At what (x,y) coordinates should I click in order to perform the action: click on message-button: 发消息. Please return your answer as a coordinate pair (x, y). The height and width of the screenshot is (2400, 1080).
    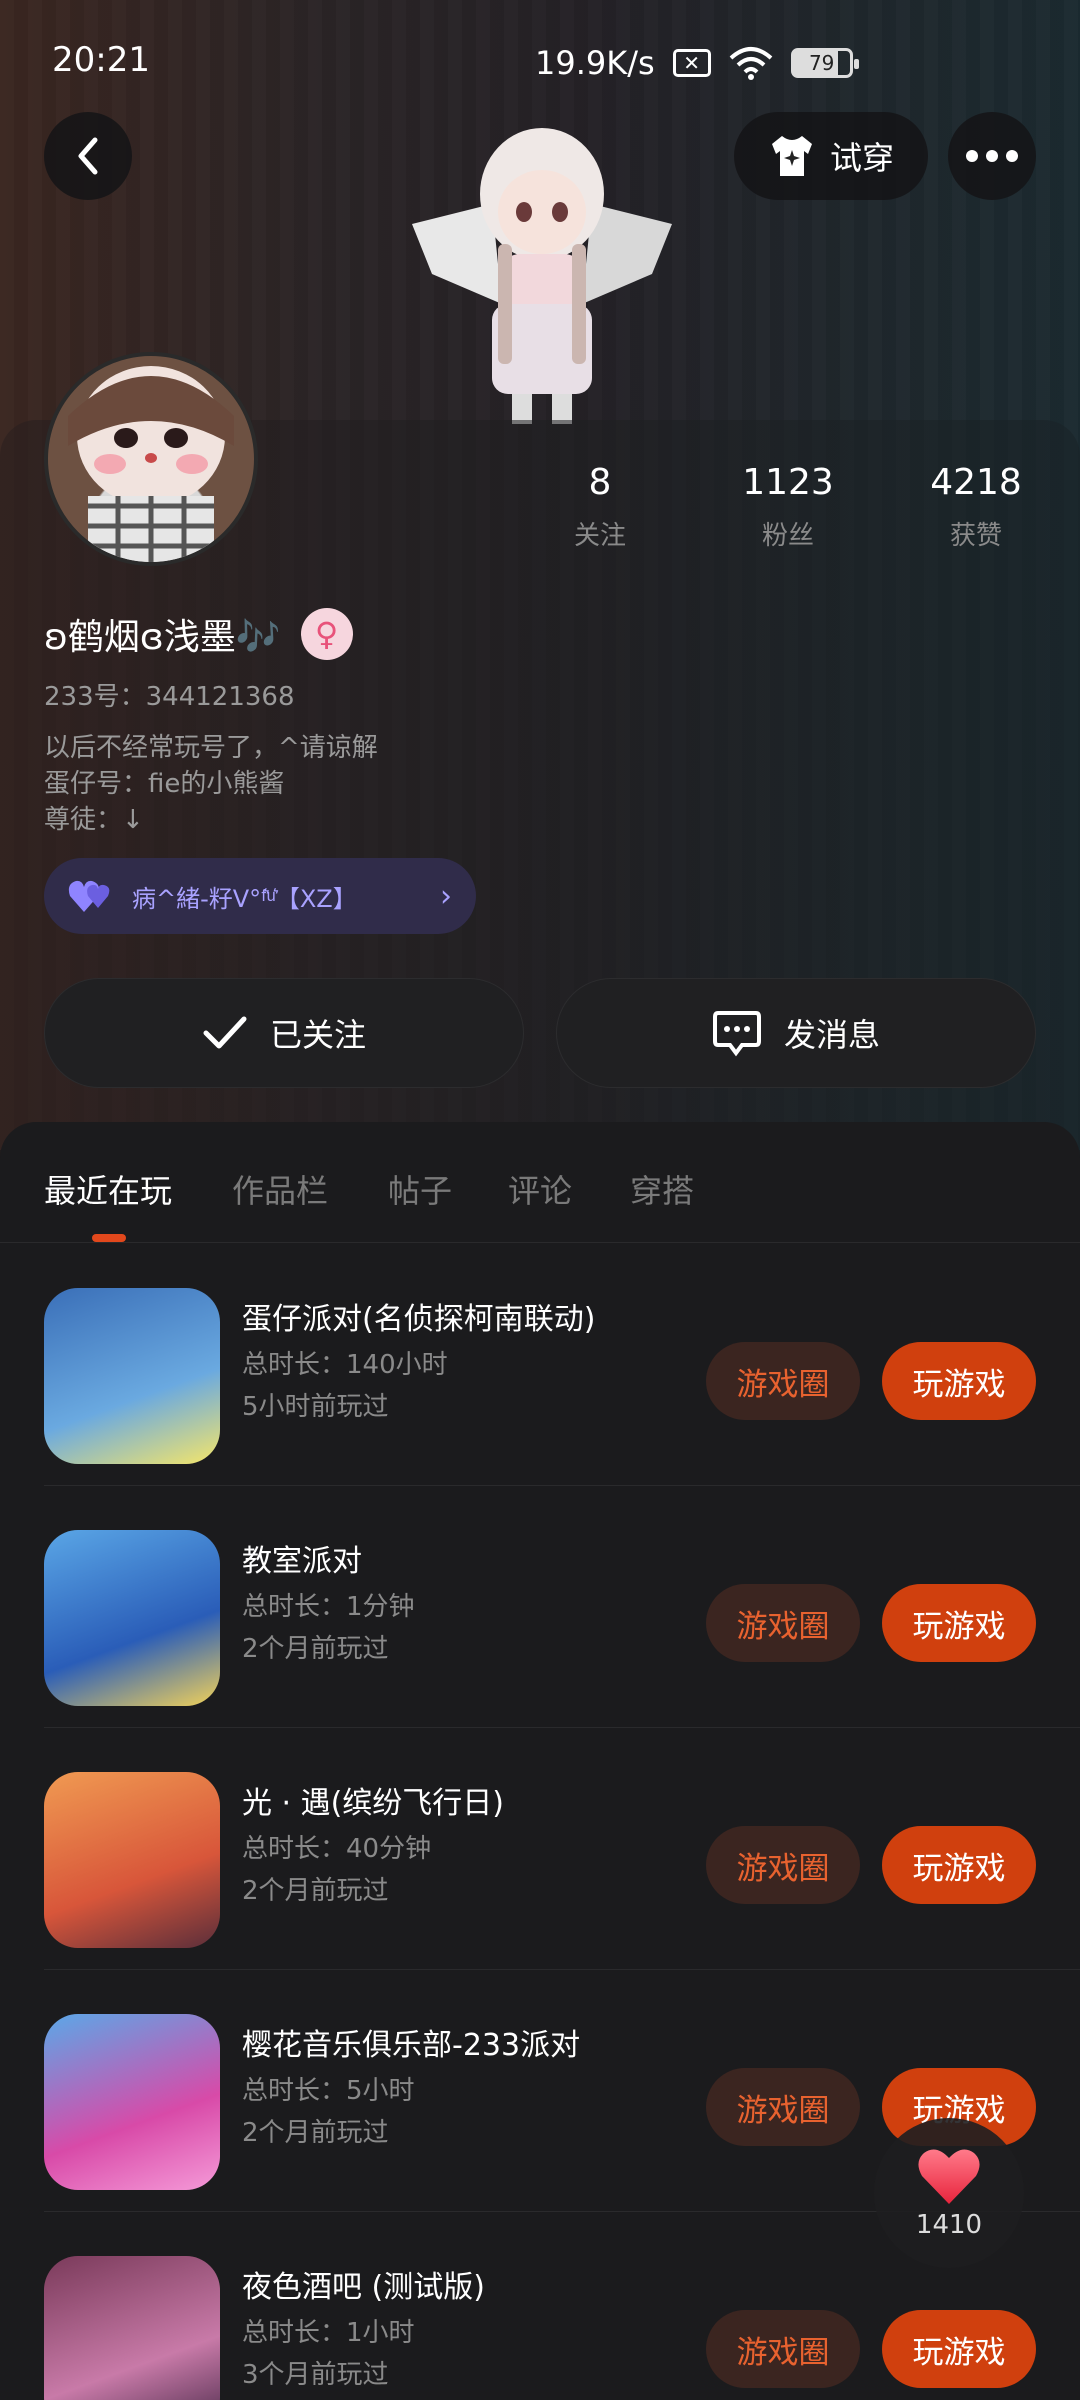
    Looking at the image, I should click on (796, 1033).